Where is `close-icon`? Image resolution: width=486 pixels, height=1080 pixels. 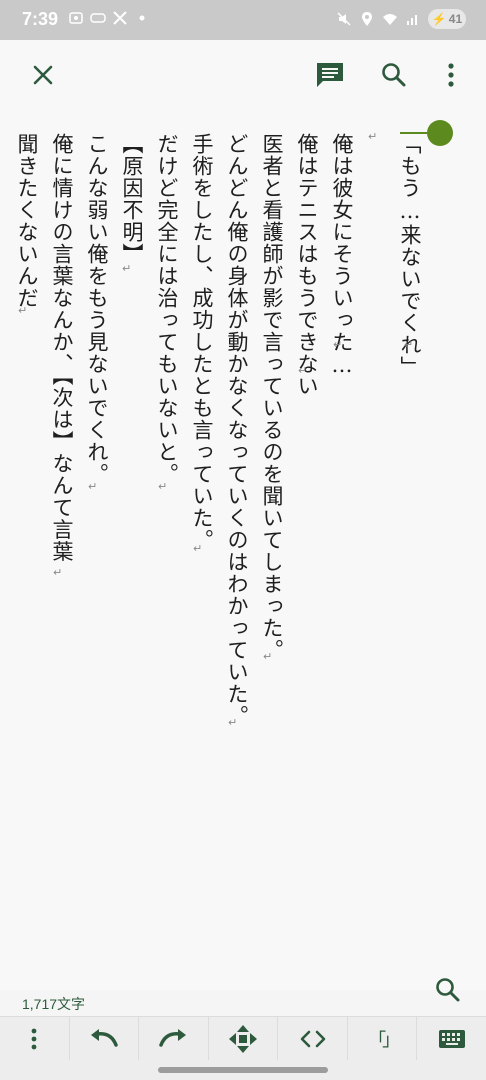 close-icon is located at coordinates (43, 75).